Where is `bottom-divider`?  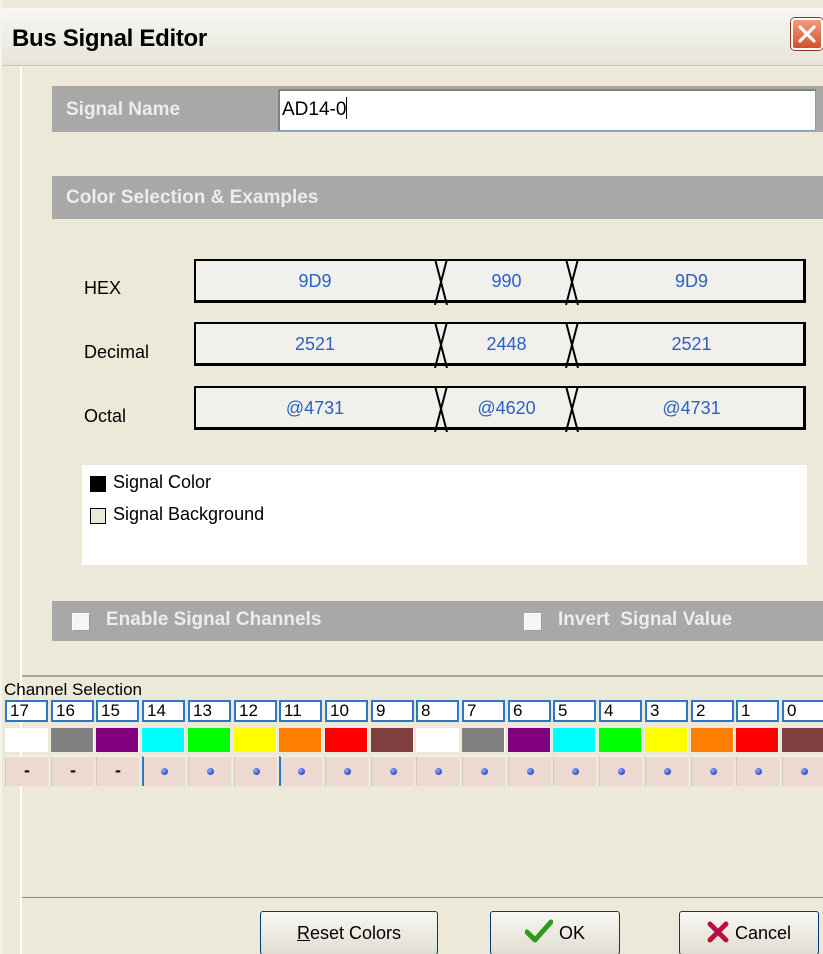 bottom-divider is located at coordinates (422, 897).